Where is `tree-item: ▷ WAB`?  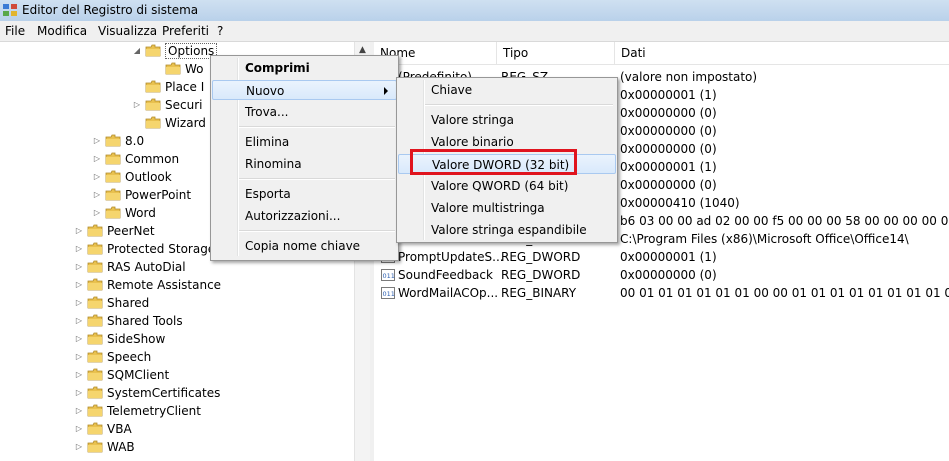
tree-item: ▷ WAB is located at coordinates (177, 447).